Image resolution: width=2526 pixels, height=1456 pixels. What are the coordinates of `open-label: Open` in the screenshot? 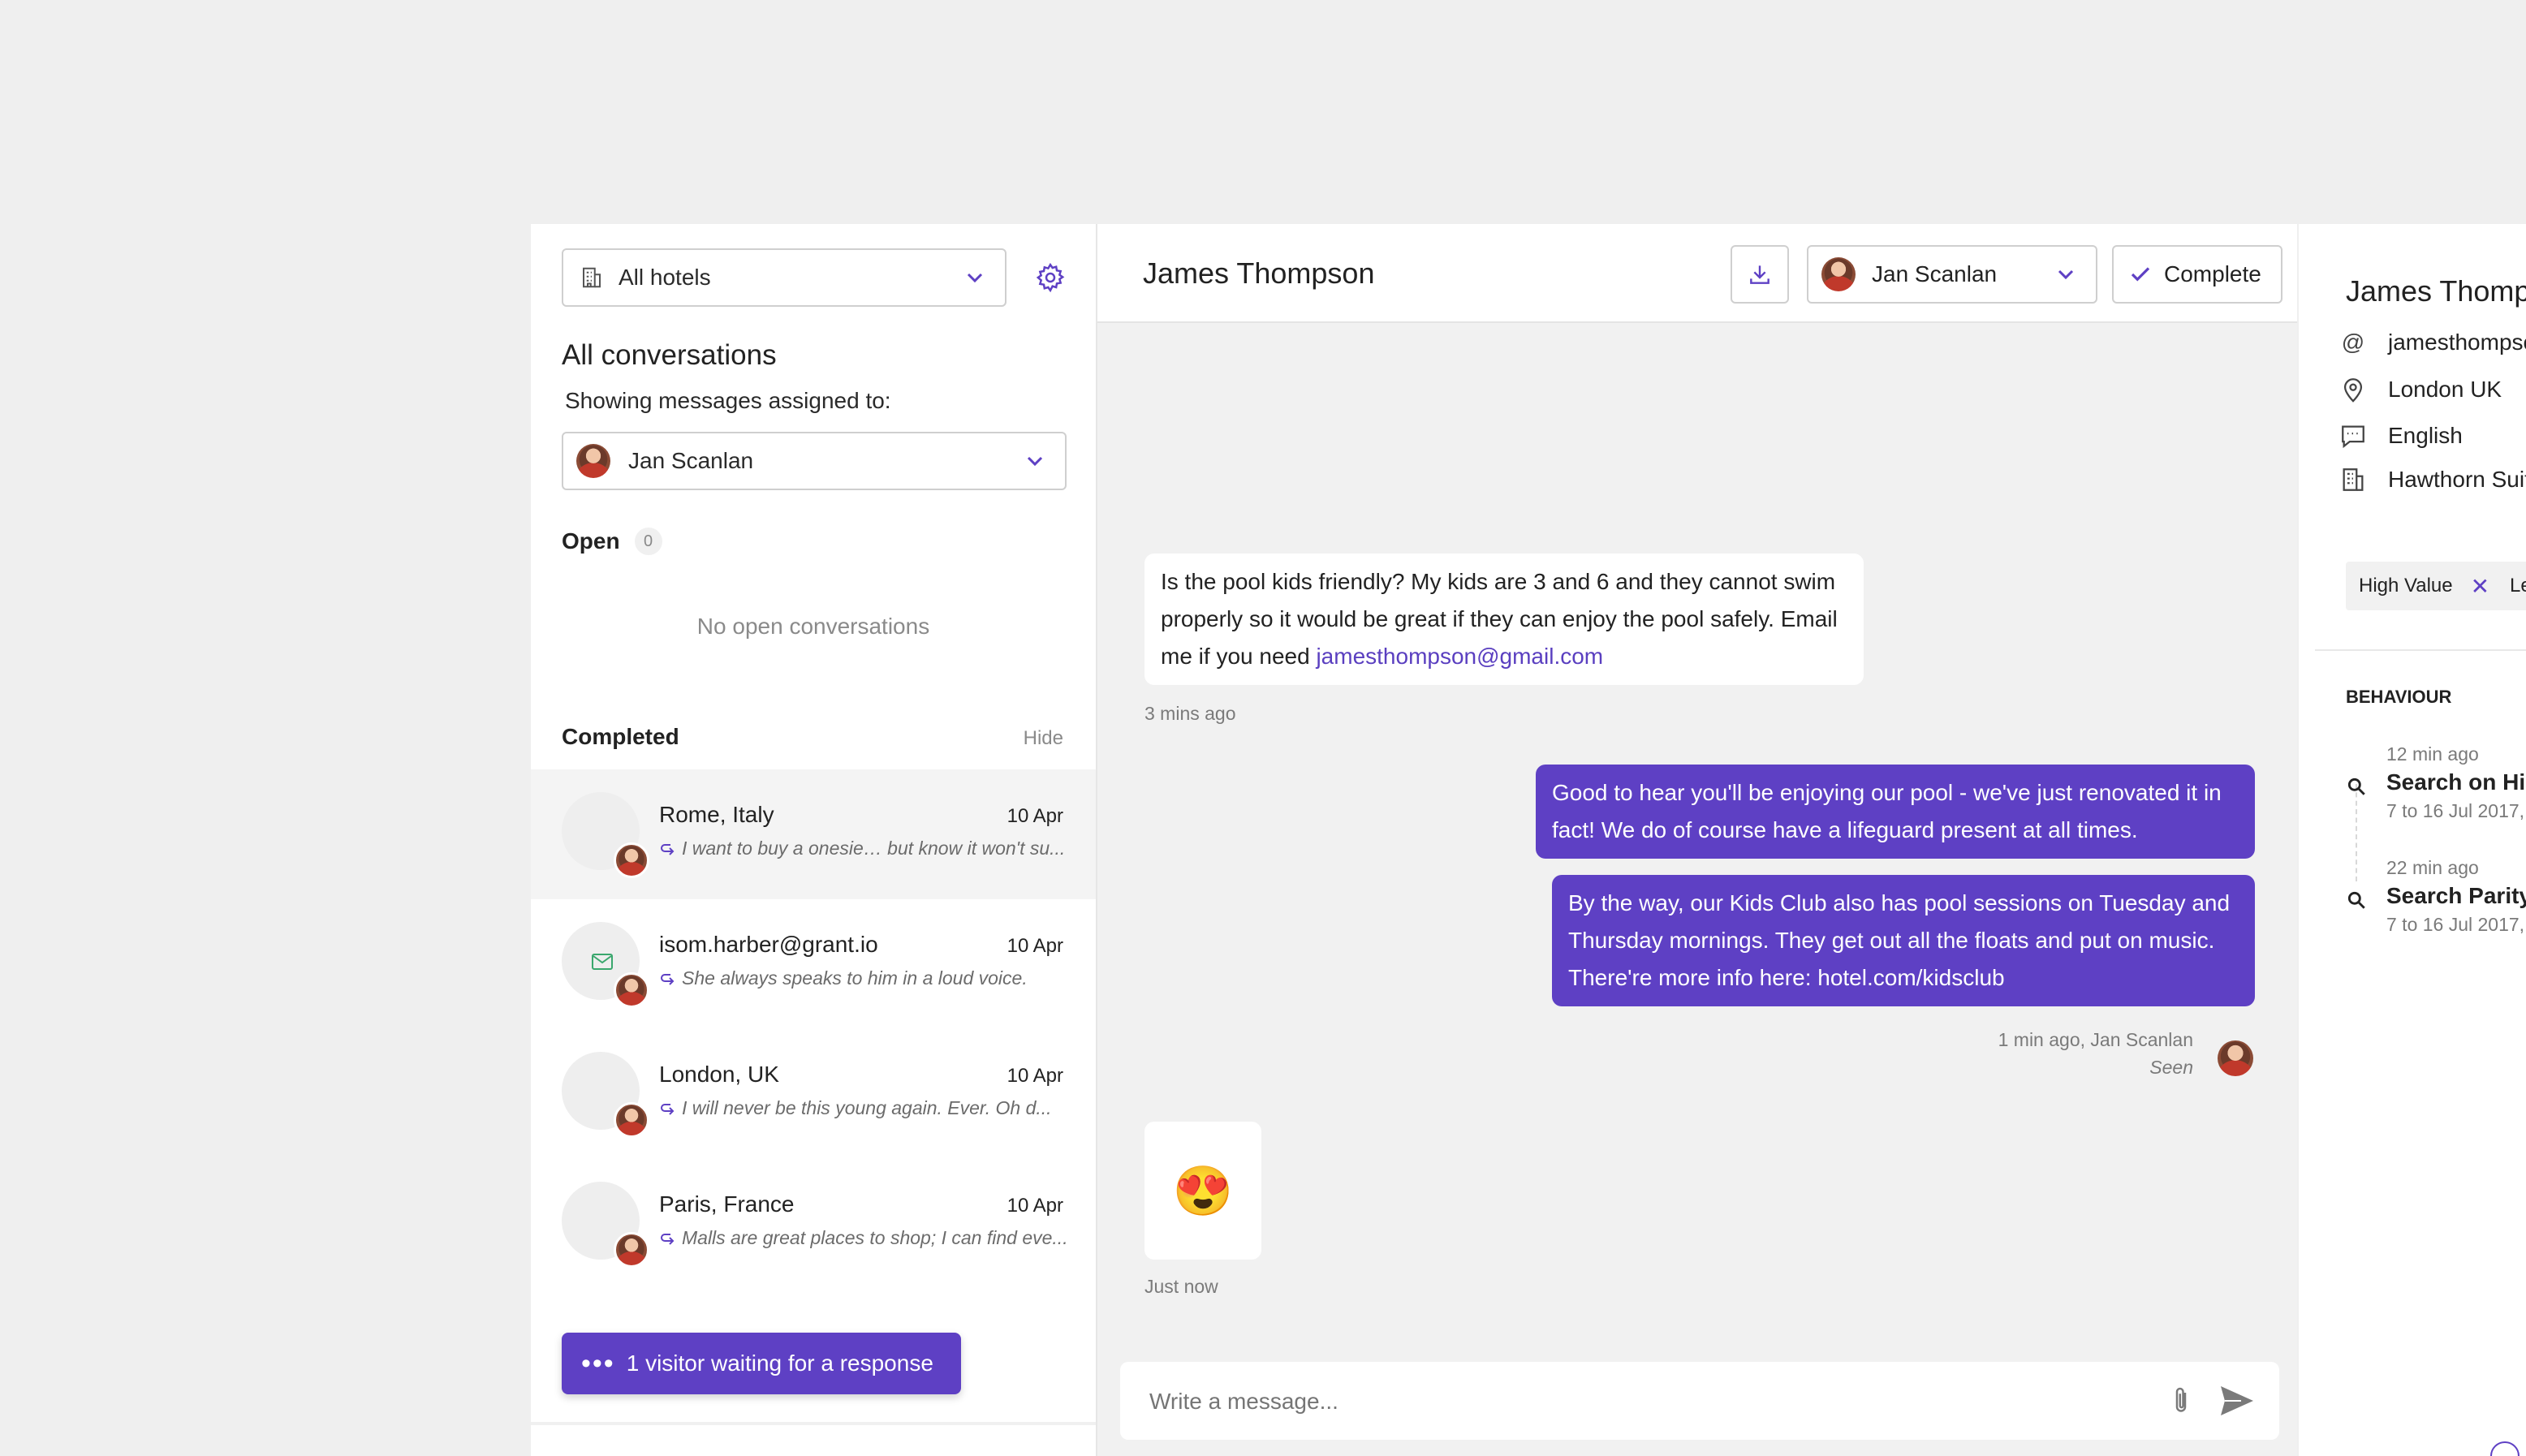 It's located at (591, 541).